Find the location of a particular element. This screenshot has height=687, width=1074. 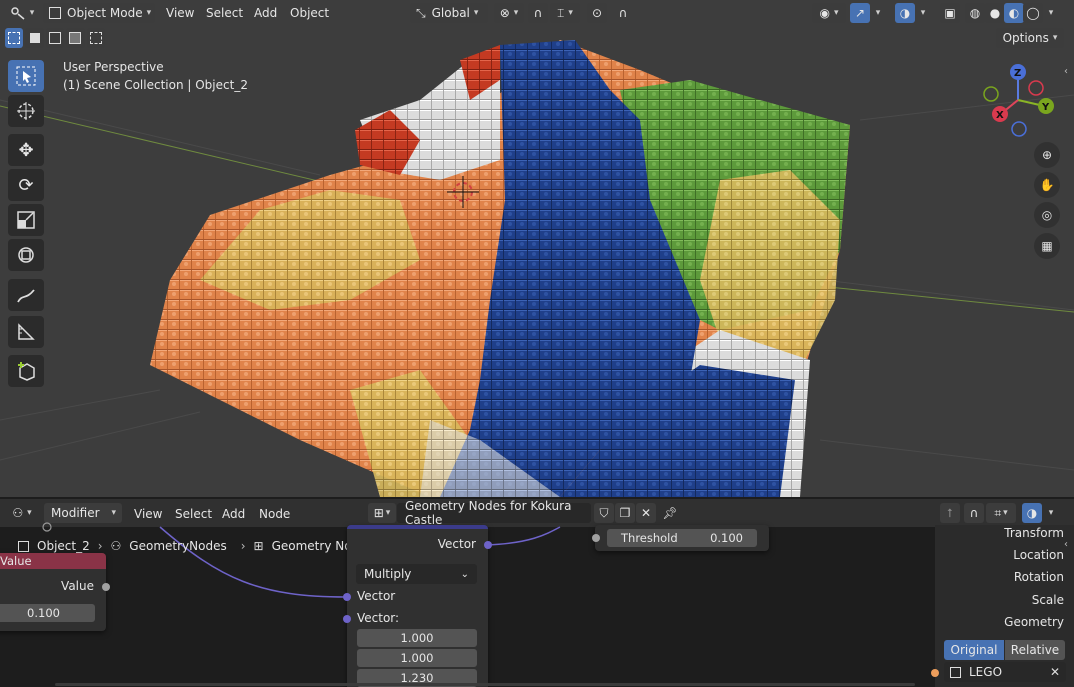

shading-wireframe-button: ◍ is located at coordinates (975, 13).